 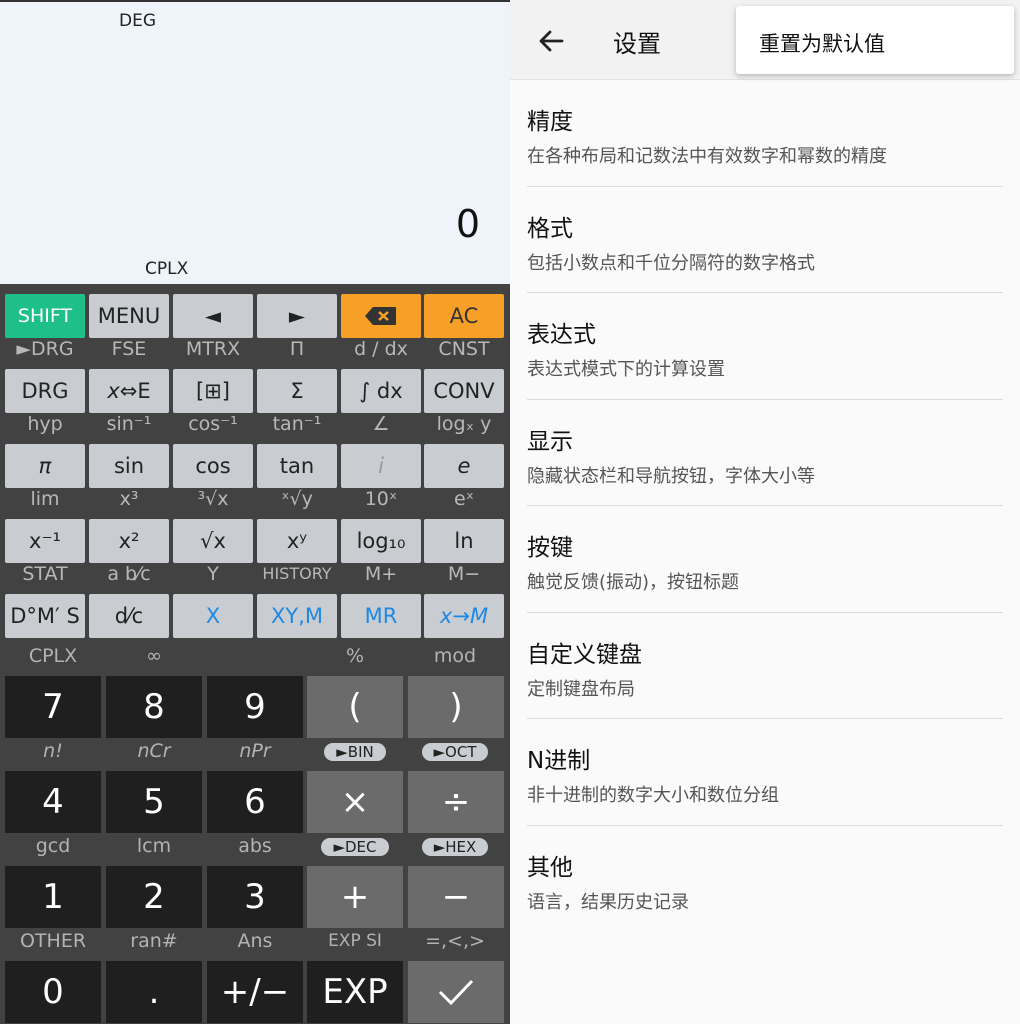 I want to click on y-label: Y, so click(x=213, y=574).